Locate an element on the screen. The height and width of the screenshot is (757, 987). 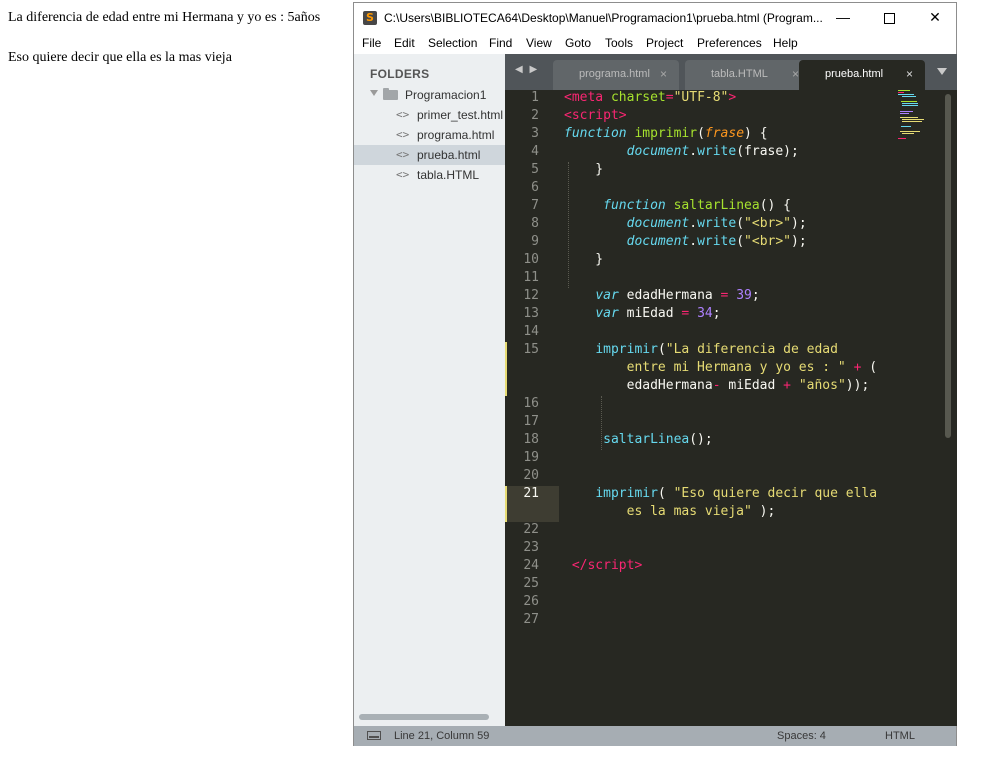
code-line-15-wrap-2: edadHermana- miEdad + "años")); is located at coordinates (717, 385).